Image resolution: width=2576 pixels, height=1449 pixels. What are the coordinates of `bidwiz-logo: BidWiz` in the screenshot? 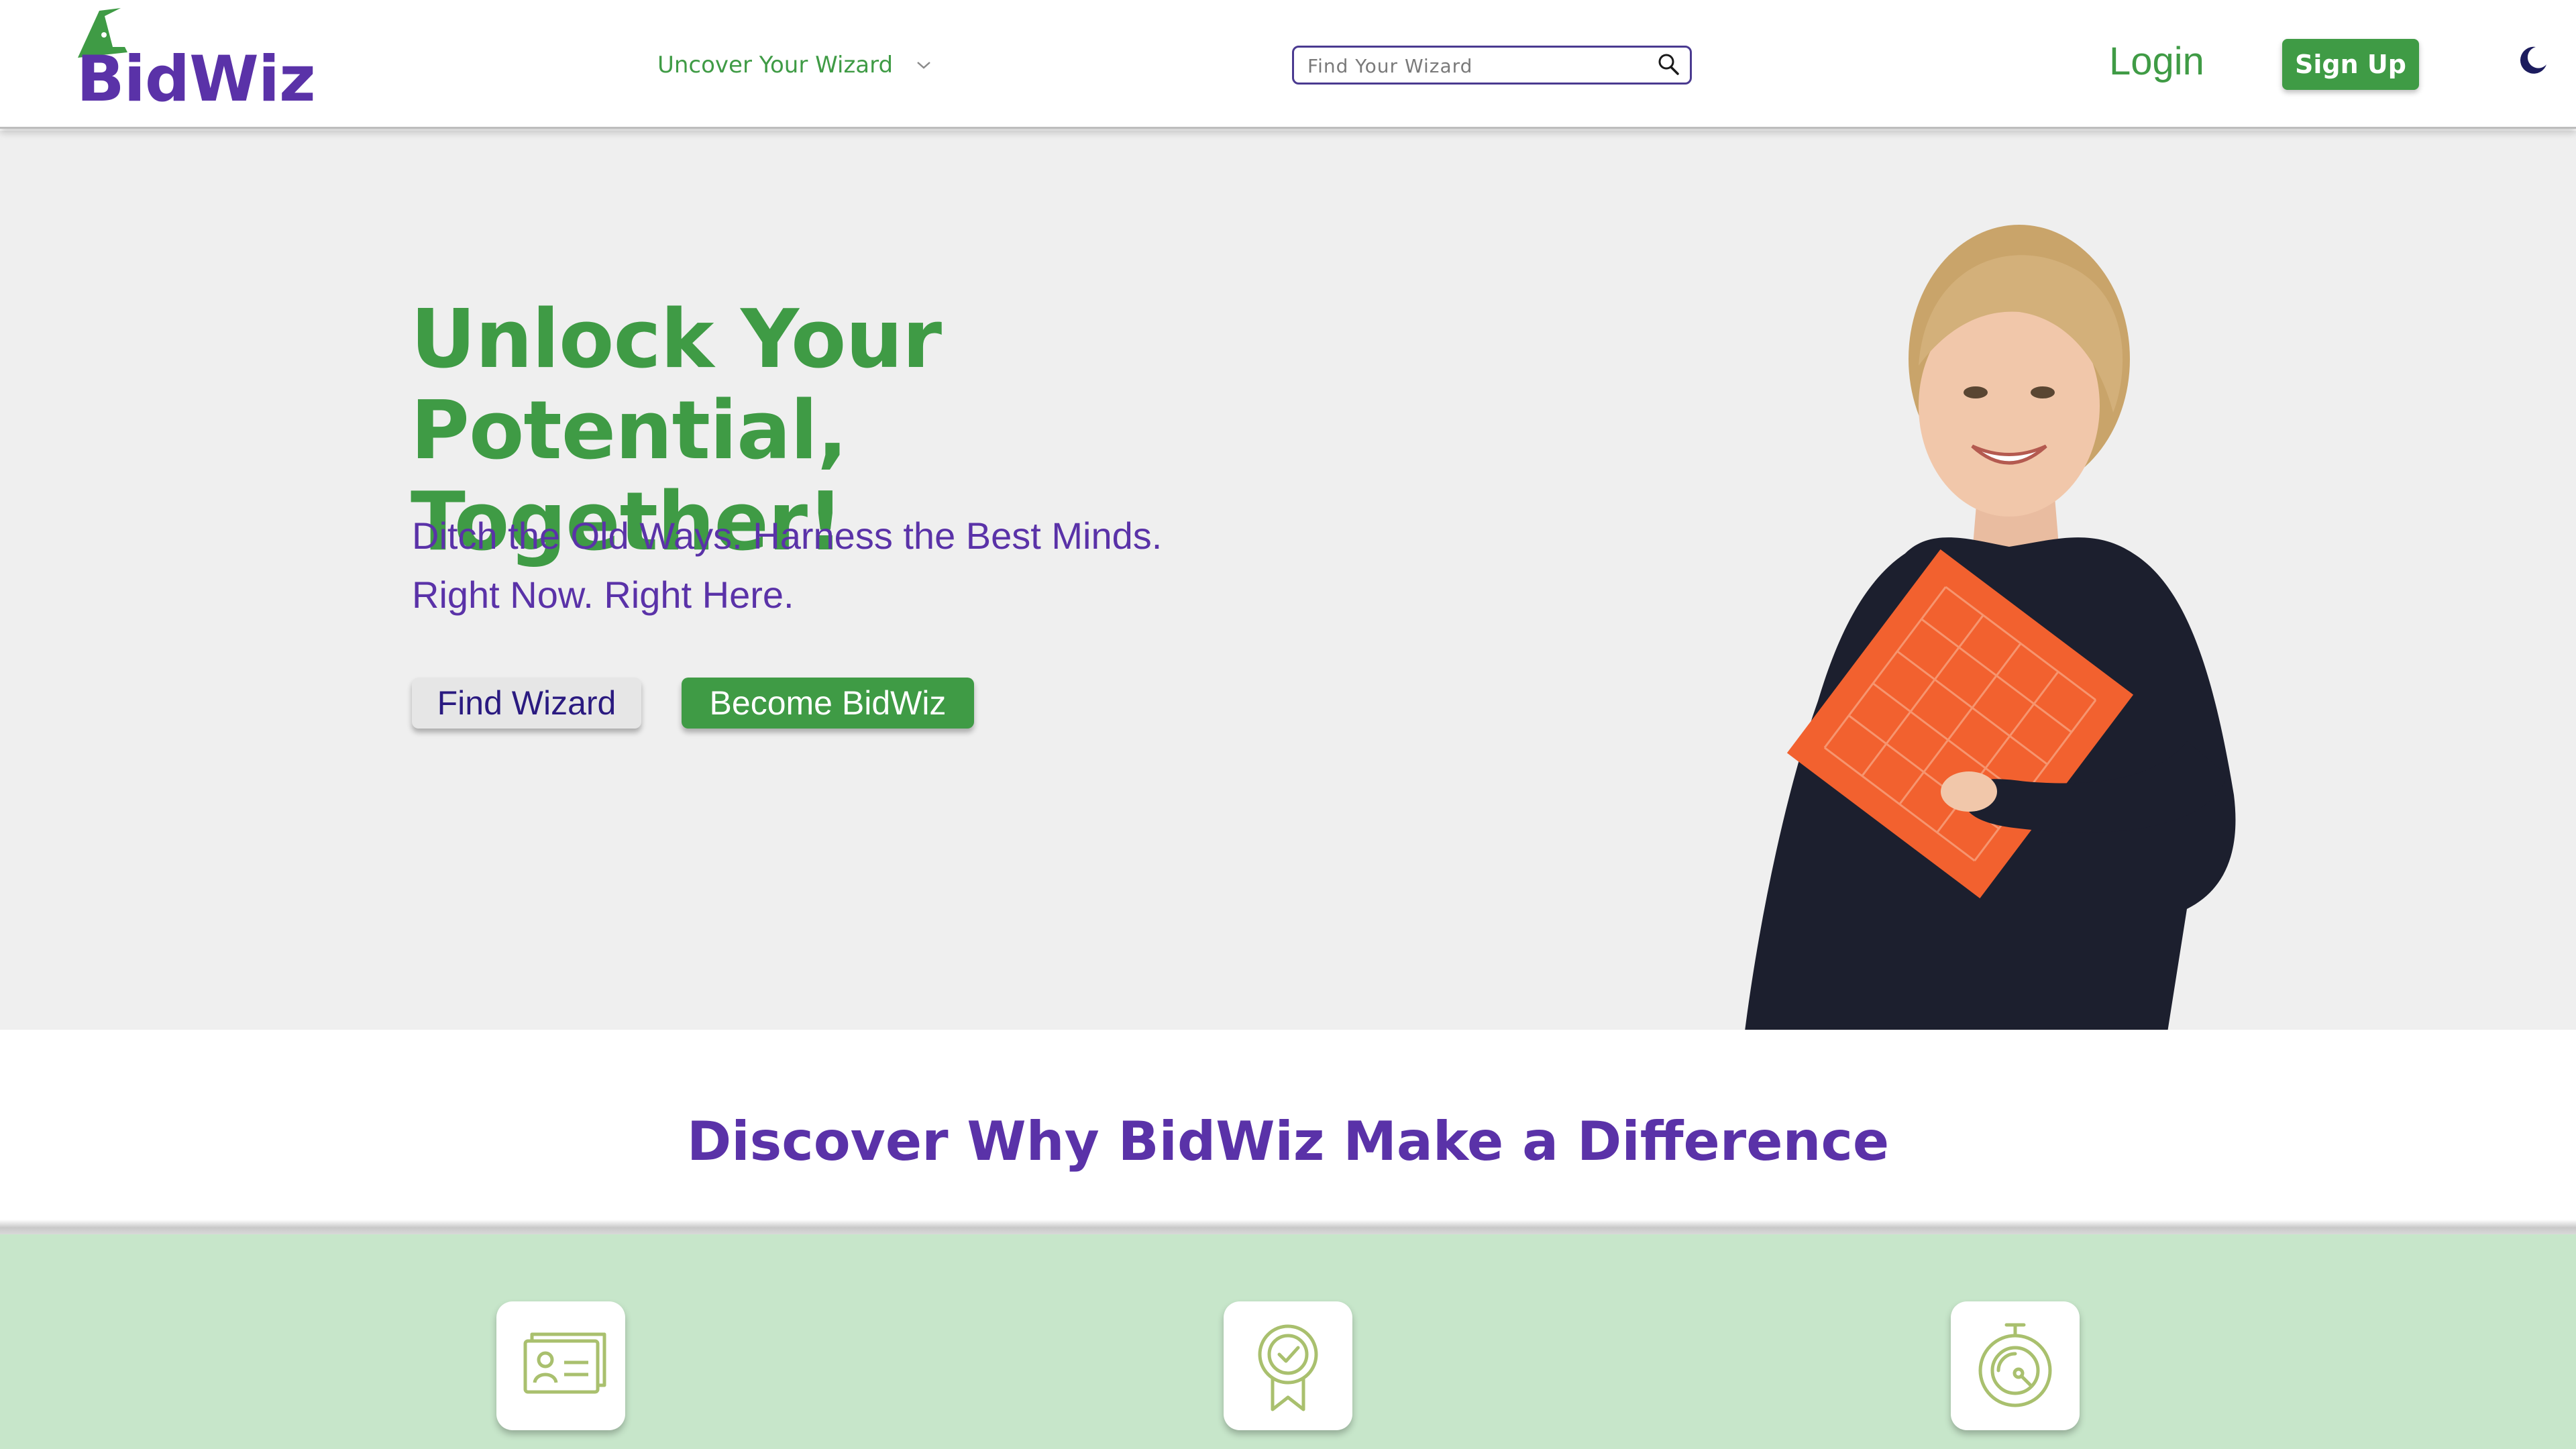 It's located at (194, 62).